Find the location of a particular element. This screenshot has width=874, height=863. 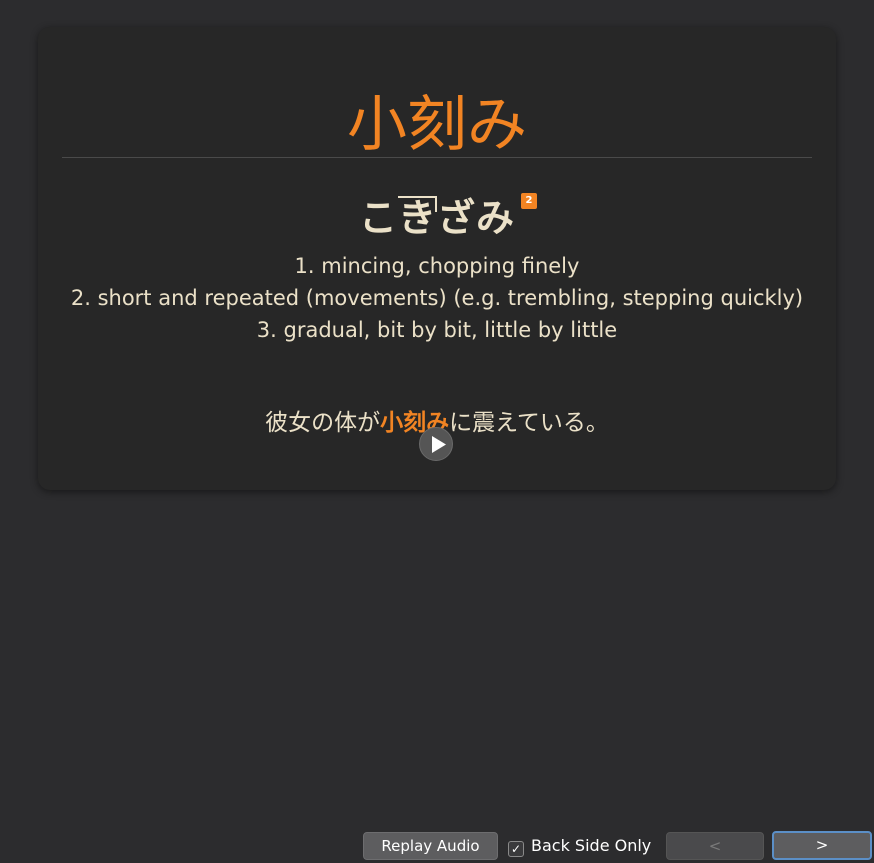

reading-after: ざみ is located at coordinates (476, 218).